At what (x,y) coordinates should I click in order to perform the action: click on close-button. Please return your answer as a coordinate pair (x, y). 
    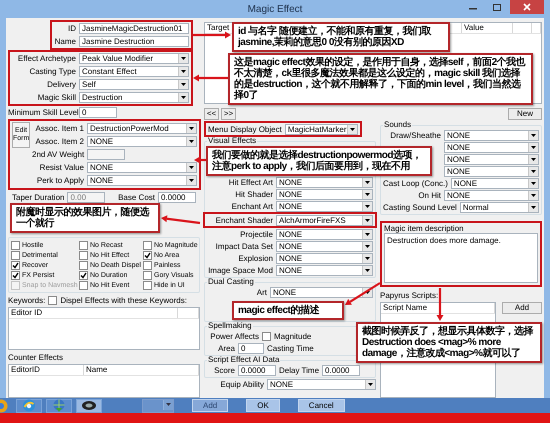
    Looking at the image, I should click on (527, 7).